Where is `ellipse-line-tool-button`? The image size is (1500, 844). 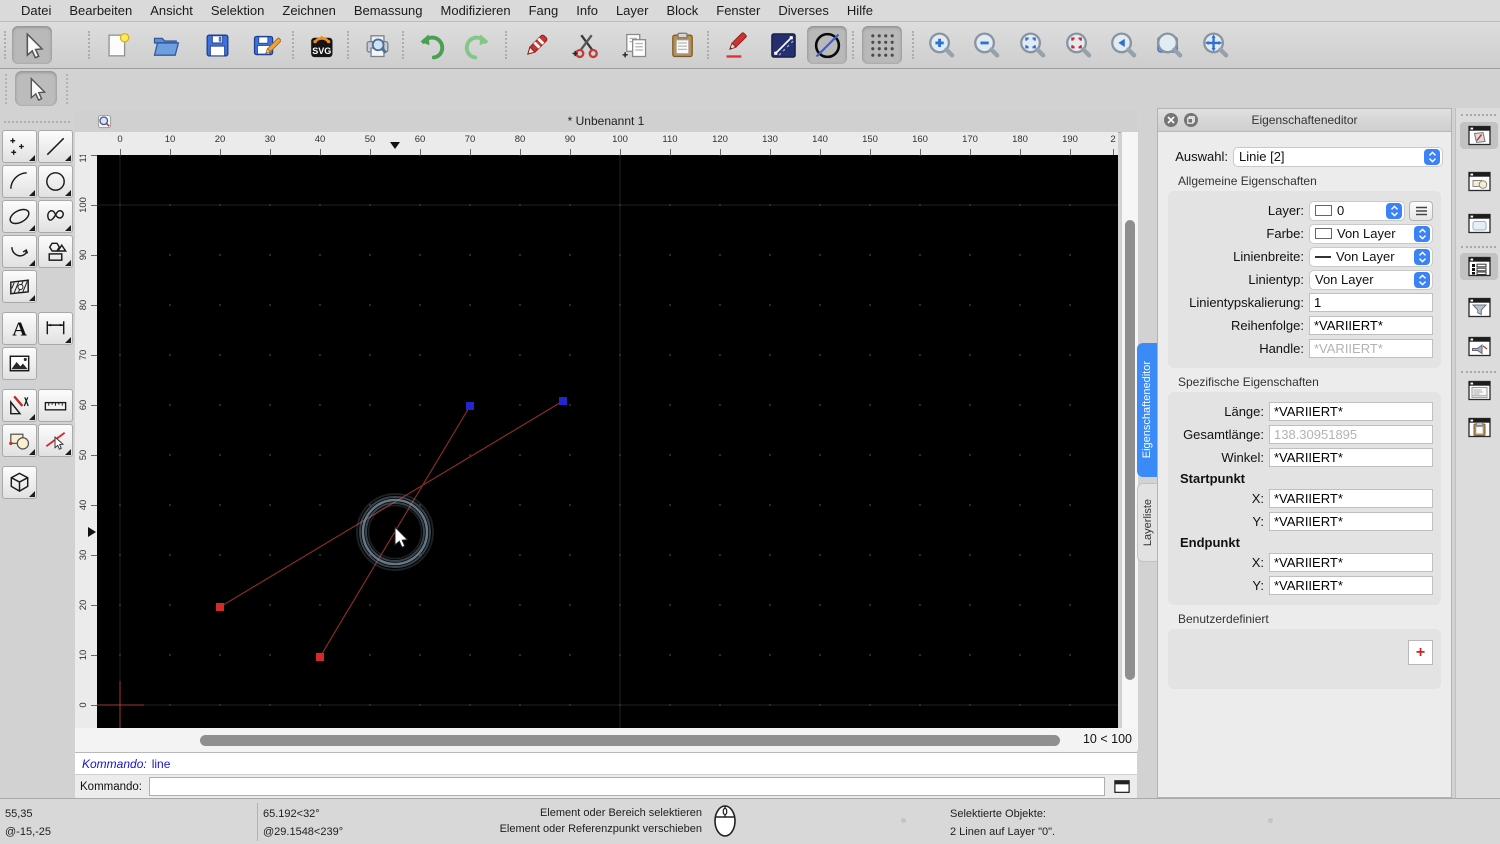 ellipse-line-tool-button is located at coordinates (827, 45).